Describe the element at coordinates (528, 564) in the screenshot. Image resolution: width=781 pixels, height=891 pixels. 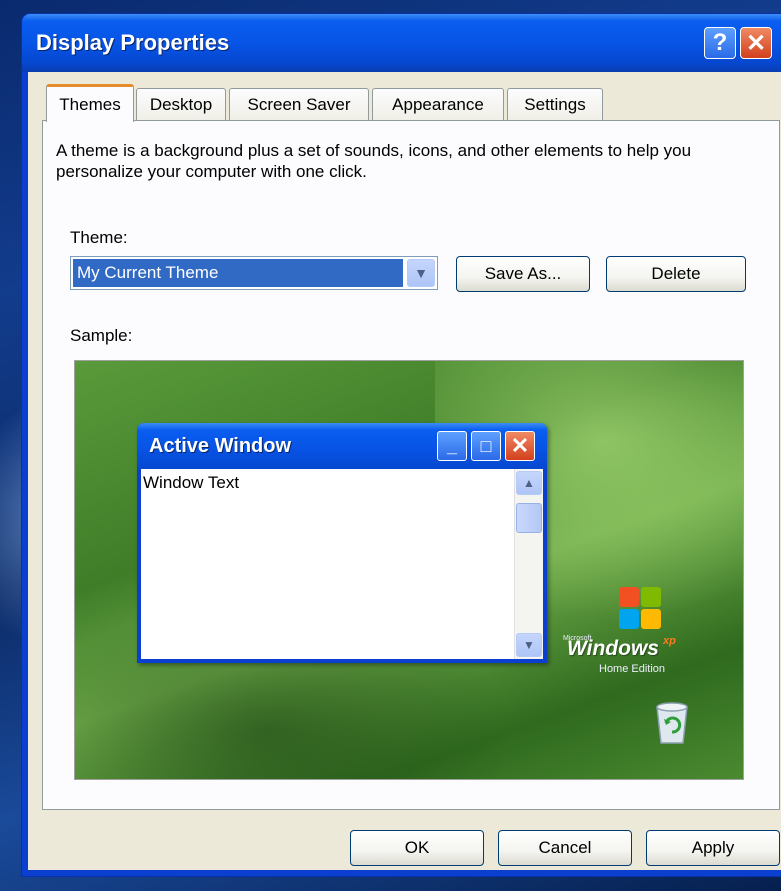
I see `sample-scrollbar: ▲ ▼` at that location.